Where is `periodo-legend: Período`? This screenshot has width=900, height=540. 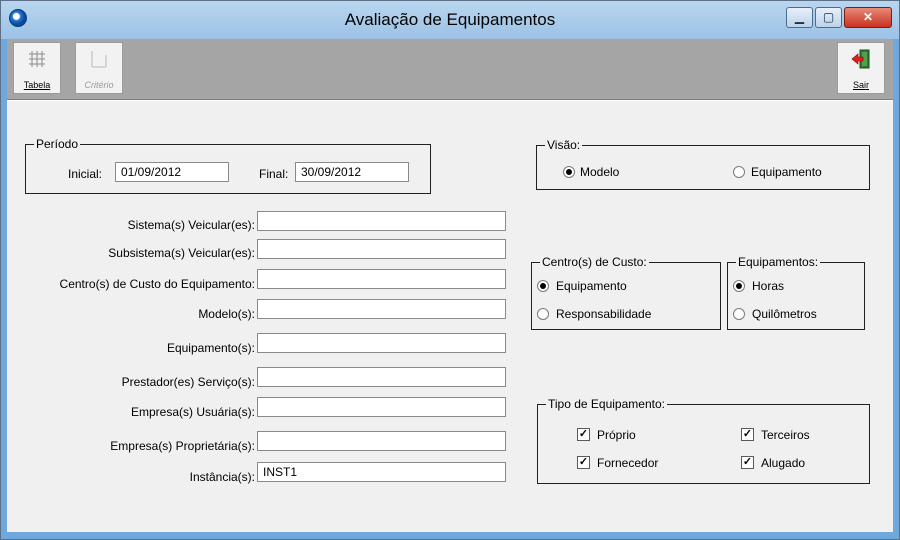 periodo-legend: Período is located at coordinates (57, 144).